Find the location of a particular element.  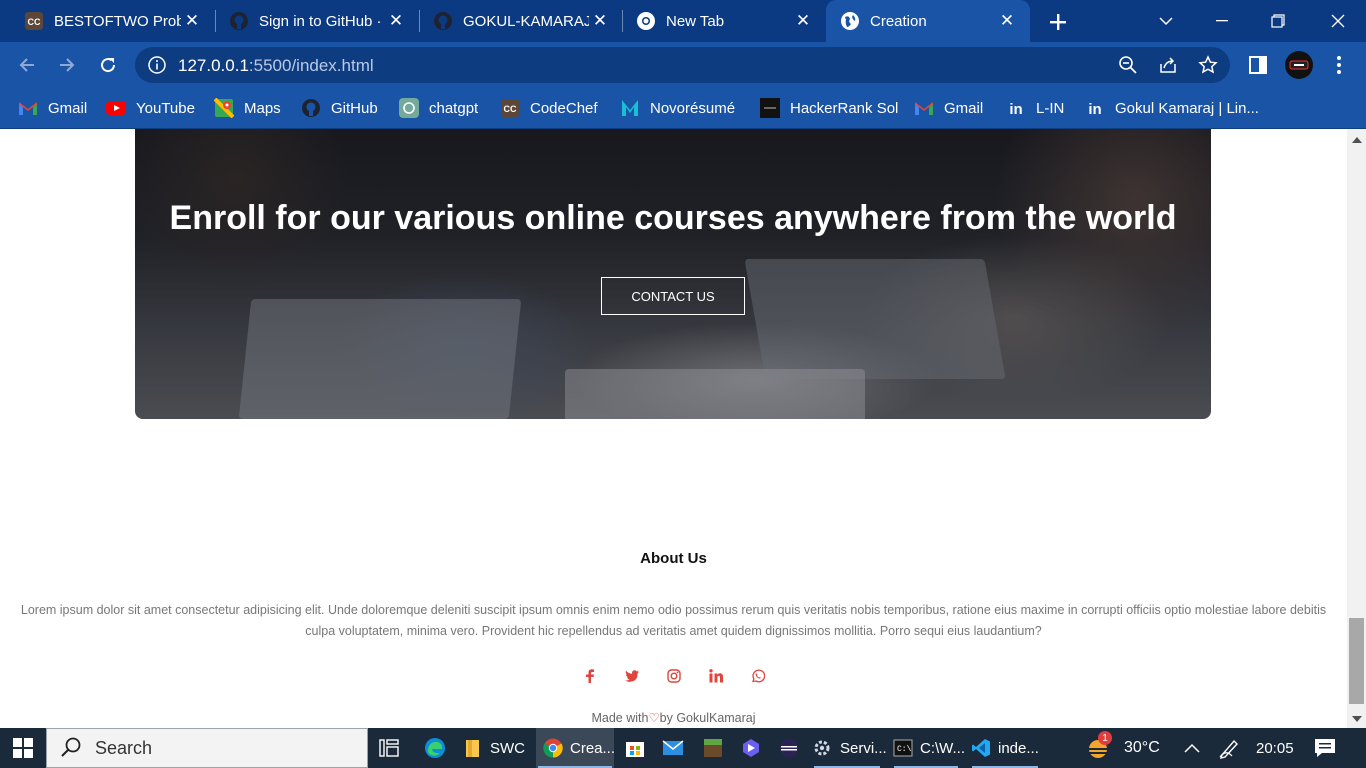

bookmark-codechef: CC CodeChef is located at coordinates (549, 108).